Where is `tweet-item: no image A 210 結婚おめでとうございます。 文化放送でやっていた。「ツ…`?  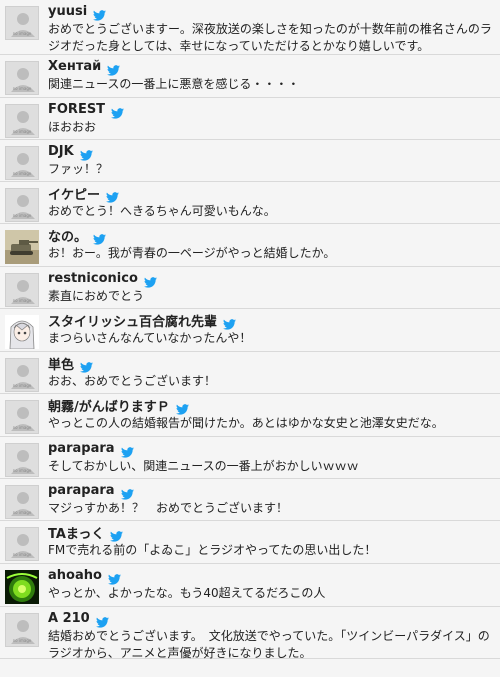 tweet-item: no image A 210 結婚おめでとうございます。 文化放送でやっていた。「ツ… is located at coordinates (250, 633).